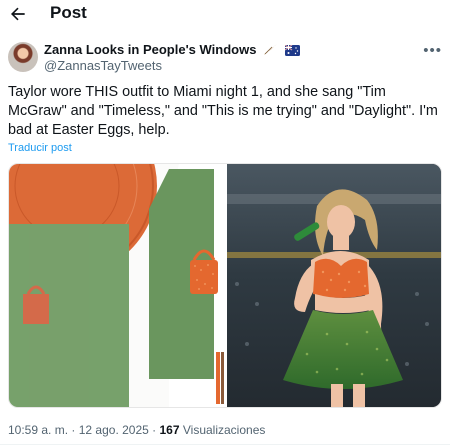  Describe the element at coordinates (169, 430) in the screenshot. I see `views-count: 167` at that location.